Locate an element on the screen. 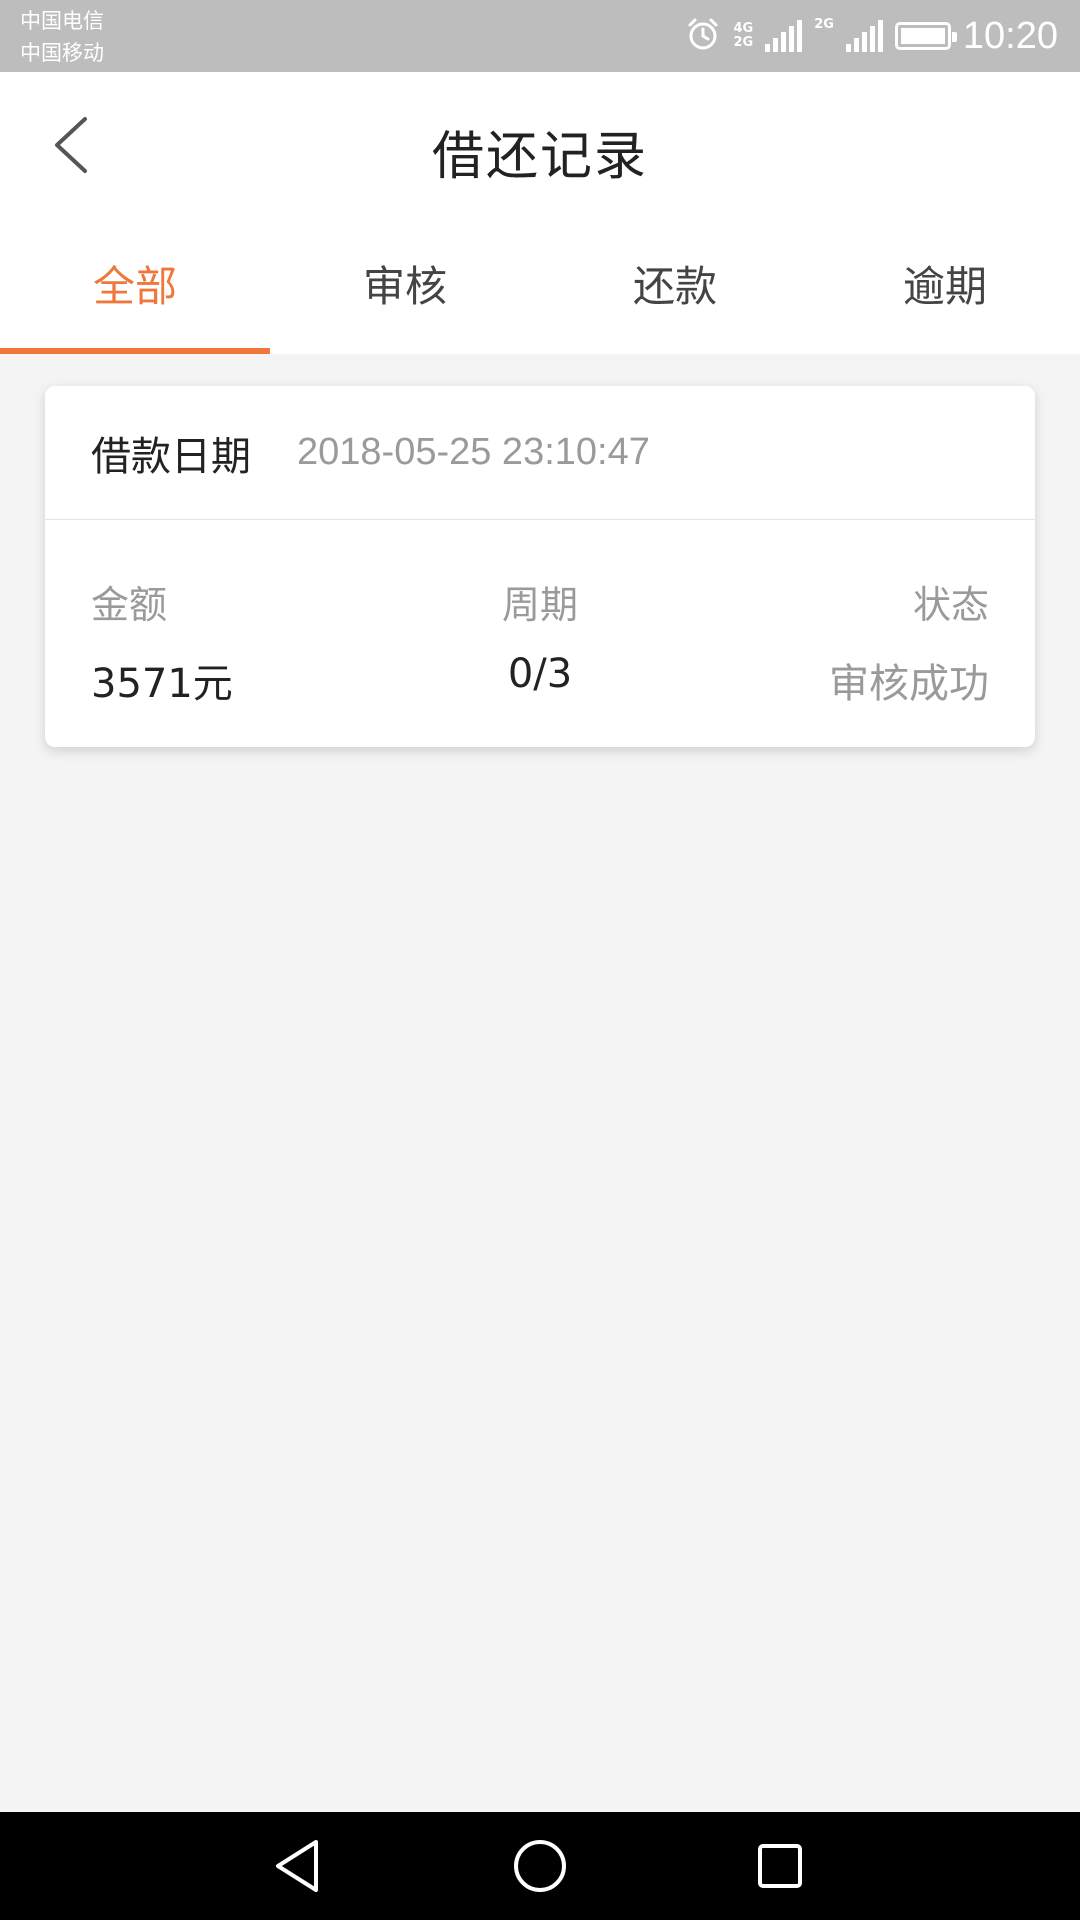 This screenshot has height=1920, width=1080. page-title: 借还记录 is located at coordinates (539, 157).